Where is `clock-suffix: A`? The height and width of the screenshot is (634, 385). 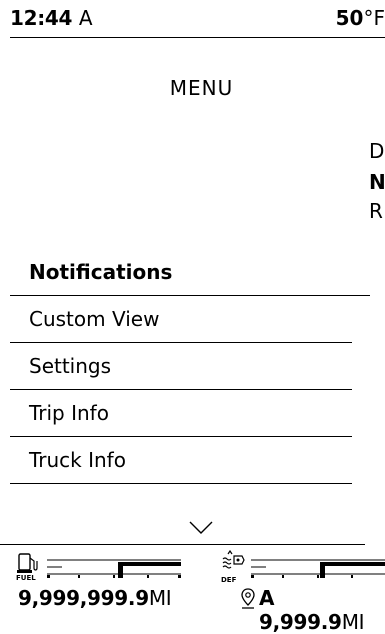
clock-suffix: A is located at coordinates (85, 18).